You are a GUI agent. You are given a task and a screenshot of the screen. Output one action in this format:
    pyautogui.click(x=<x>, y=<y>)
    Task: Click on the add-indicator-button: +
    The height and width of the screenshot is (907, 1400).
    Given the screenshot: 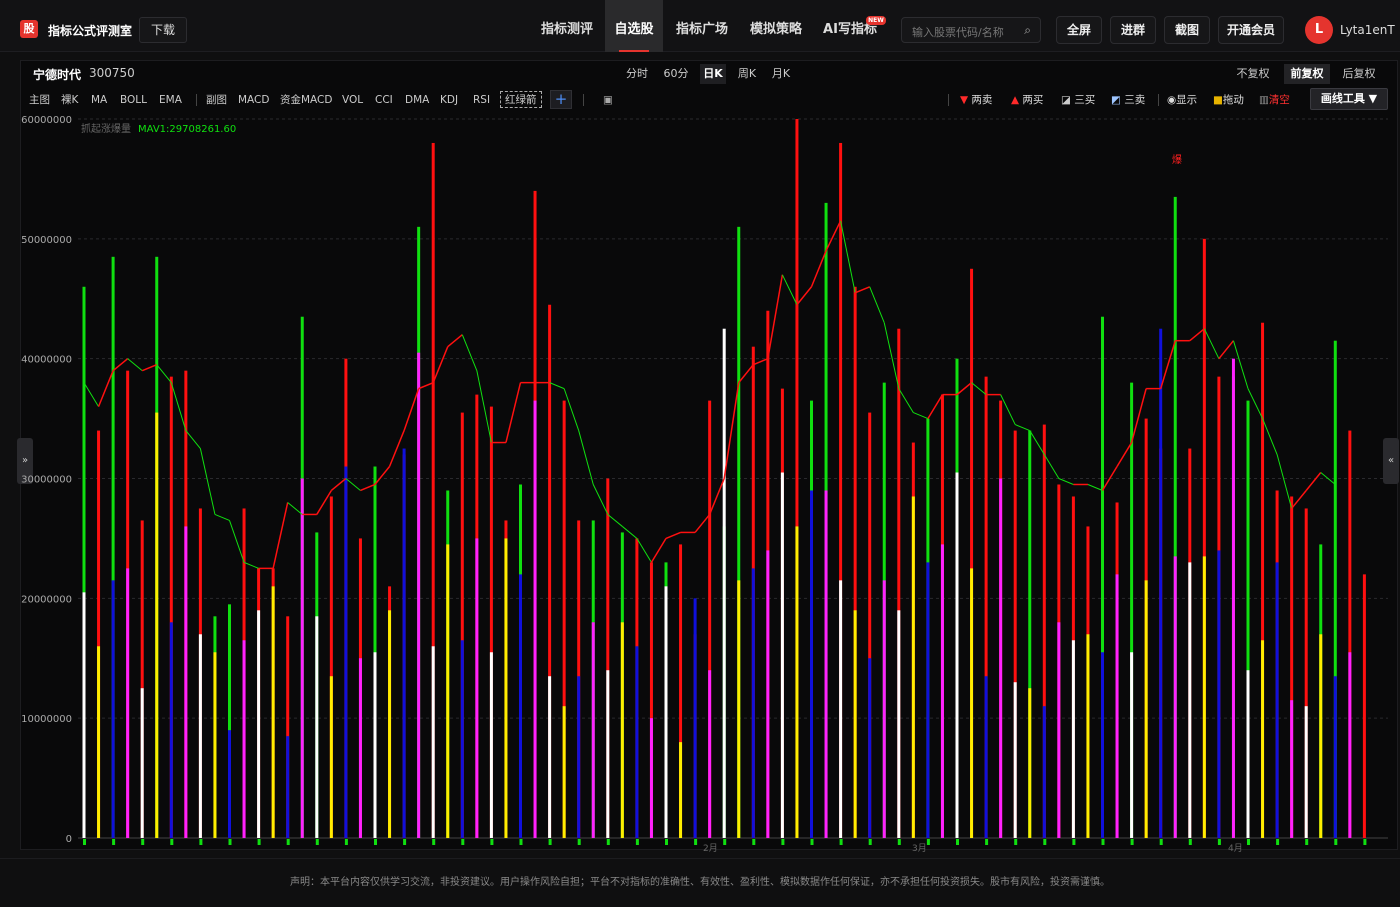 What is the action you would take?
    pyautogui.click(x=561, y=99)
    